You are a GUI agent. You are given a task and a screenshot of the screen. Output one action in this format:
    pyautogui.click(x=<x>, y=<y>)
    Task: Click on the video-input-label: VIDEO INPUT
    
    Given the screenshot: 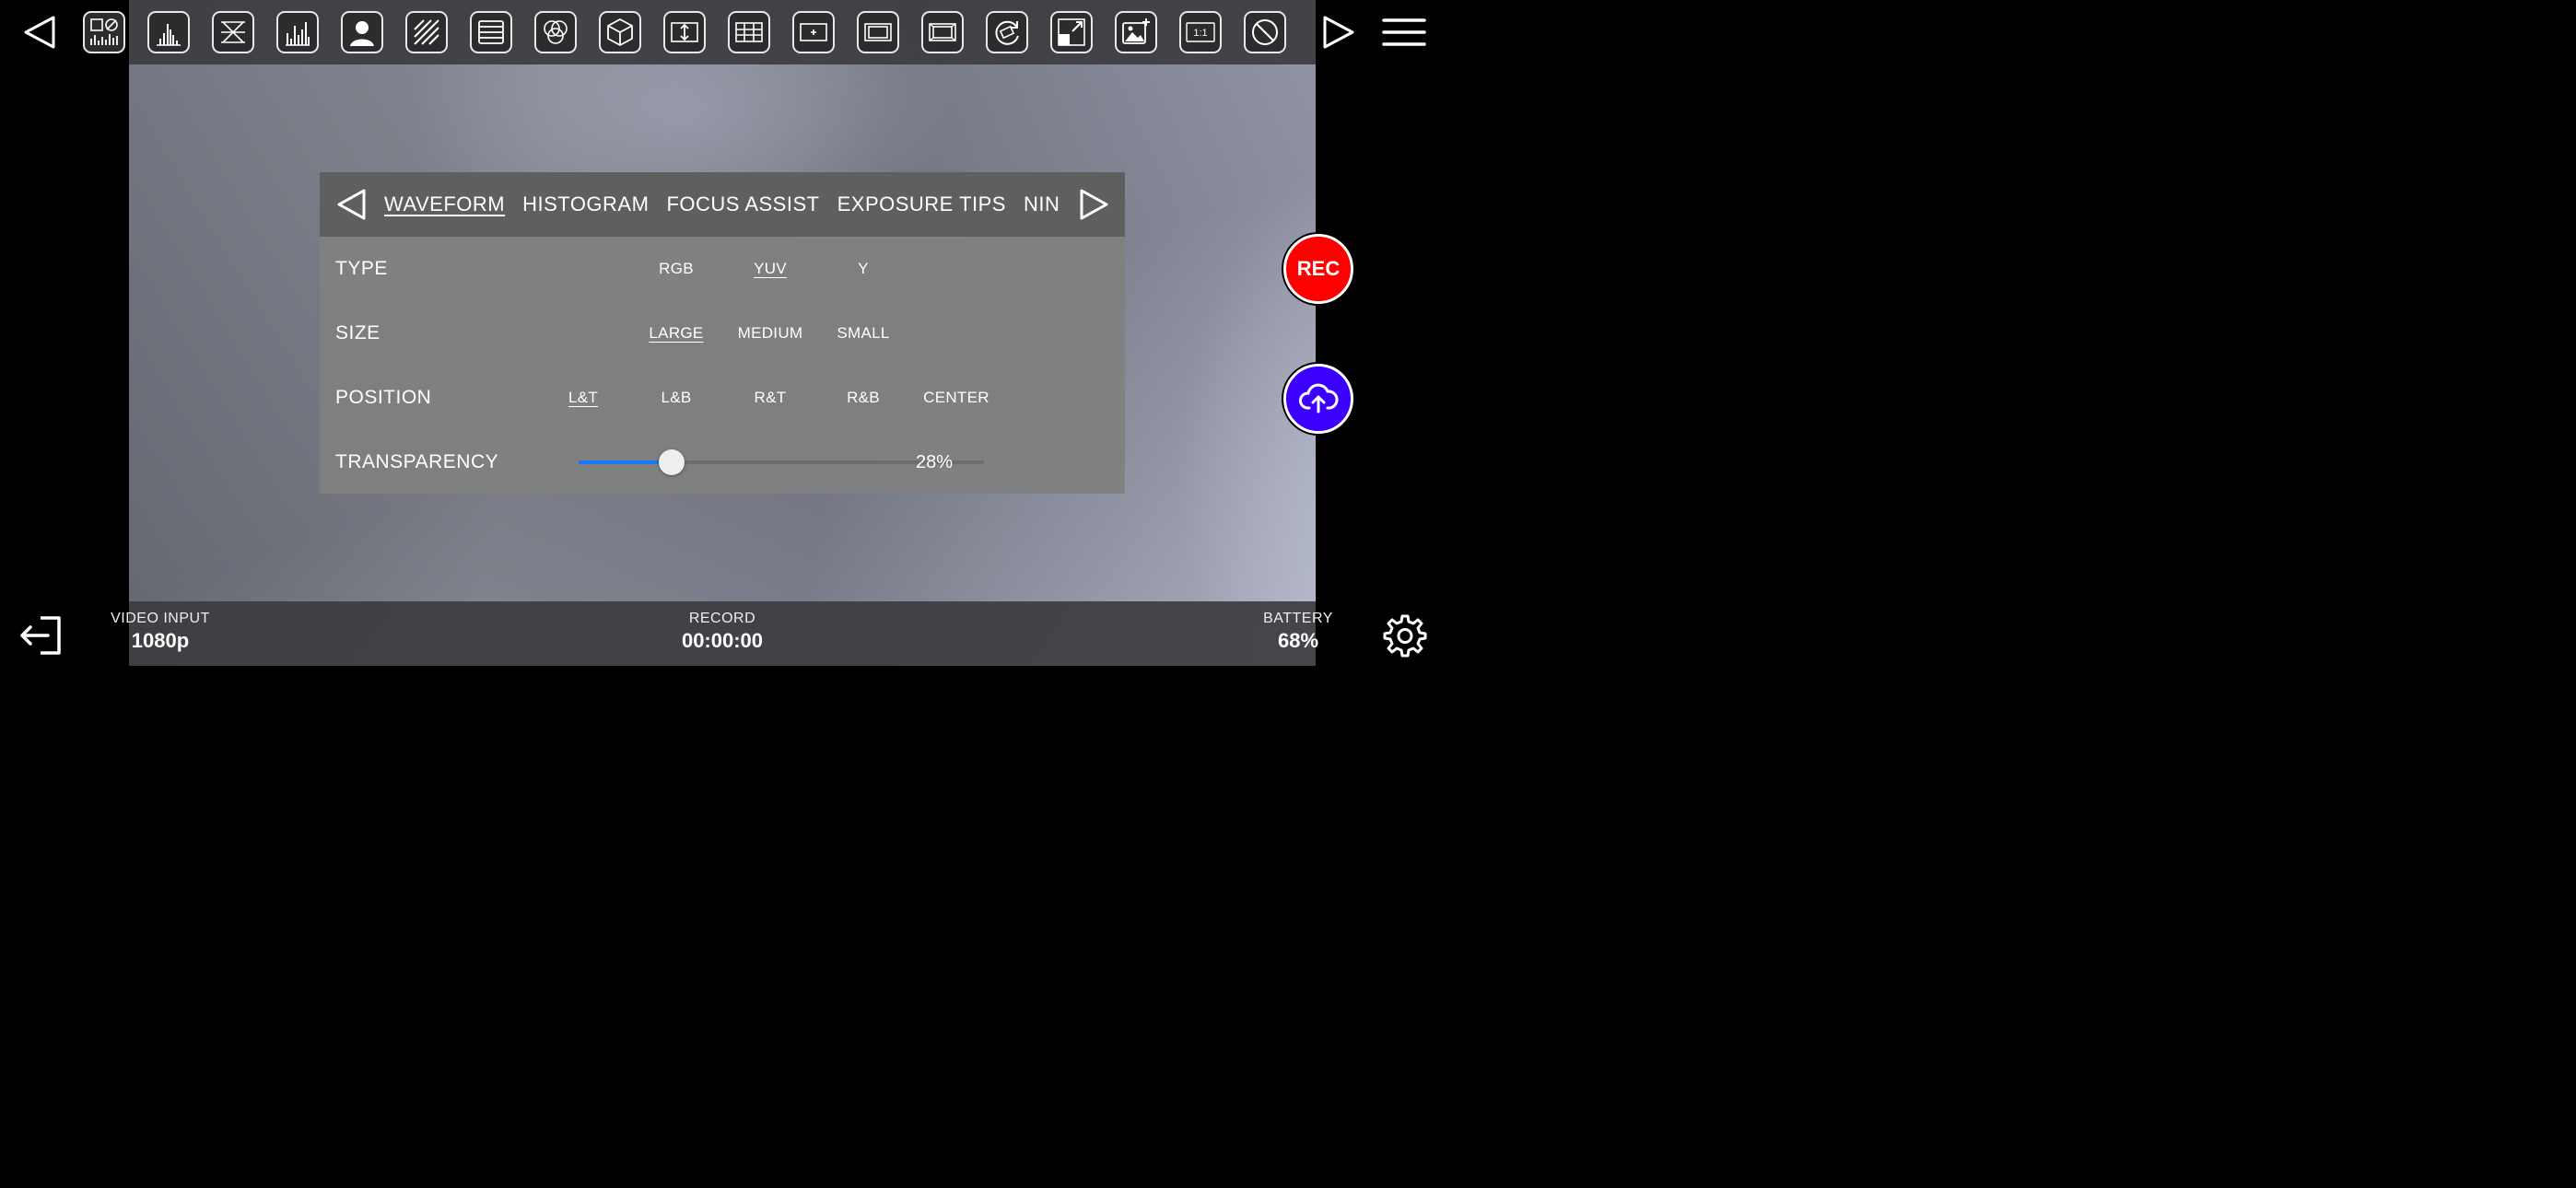 What is the action you would take?
    pyautogui.click(x=160, y=618)
    